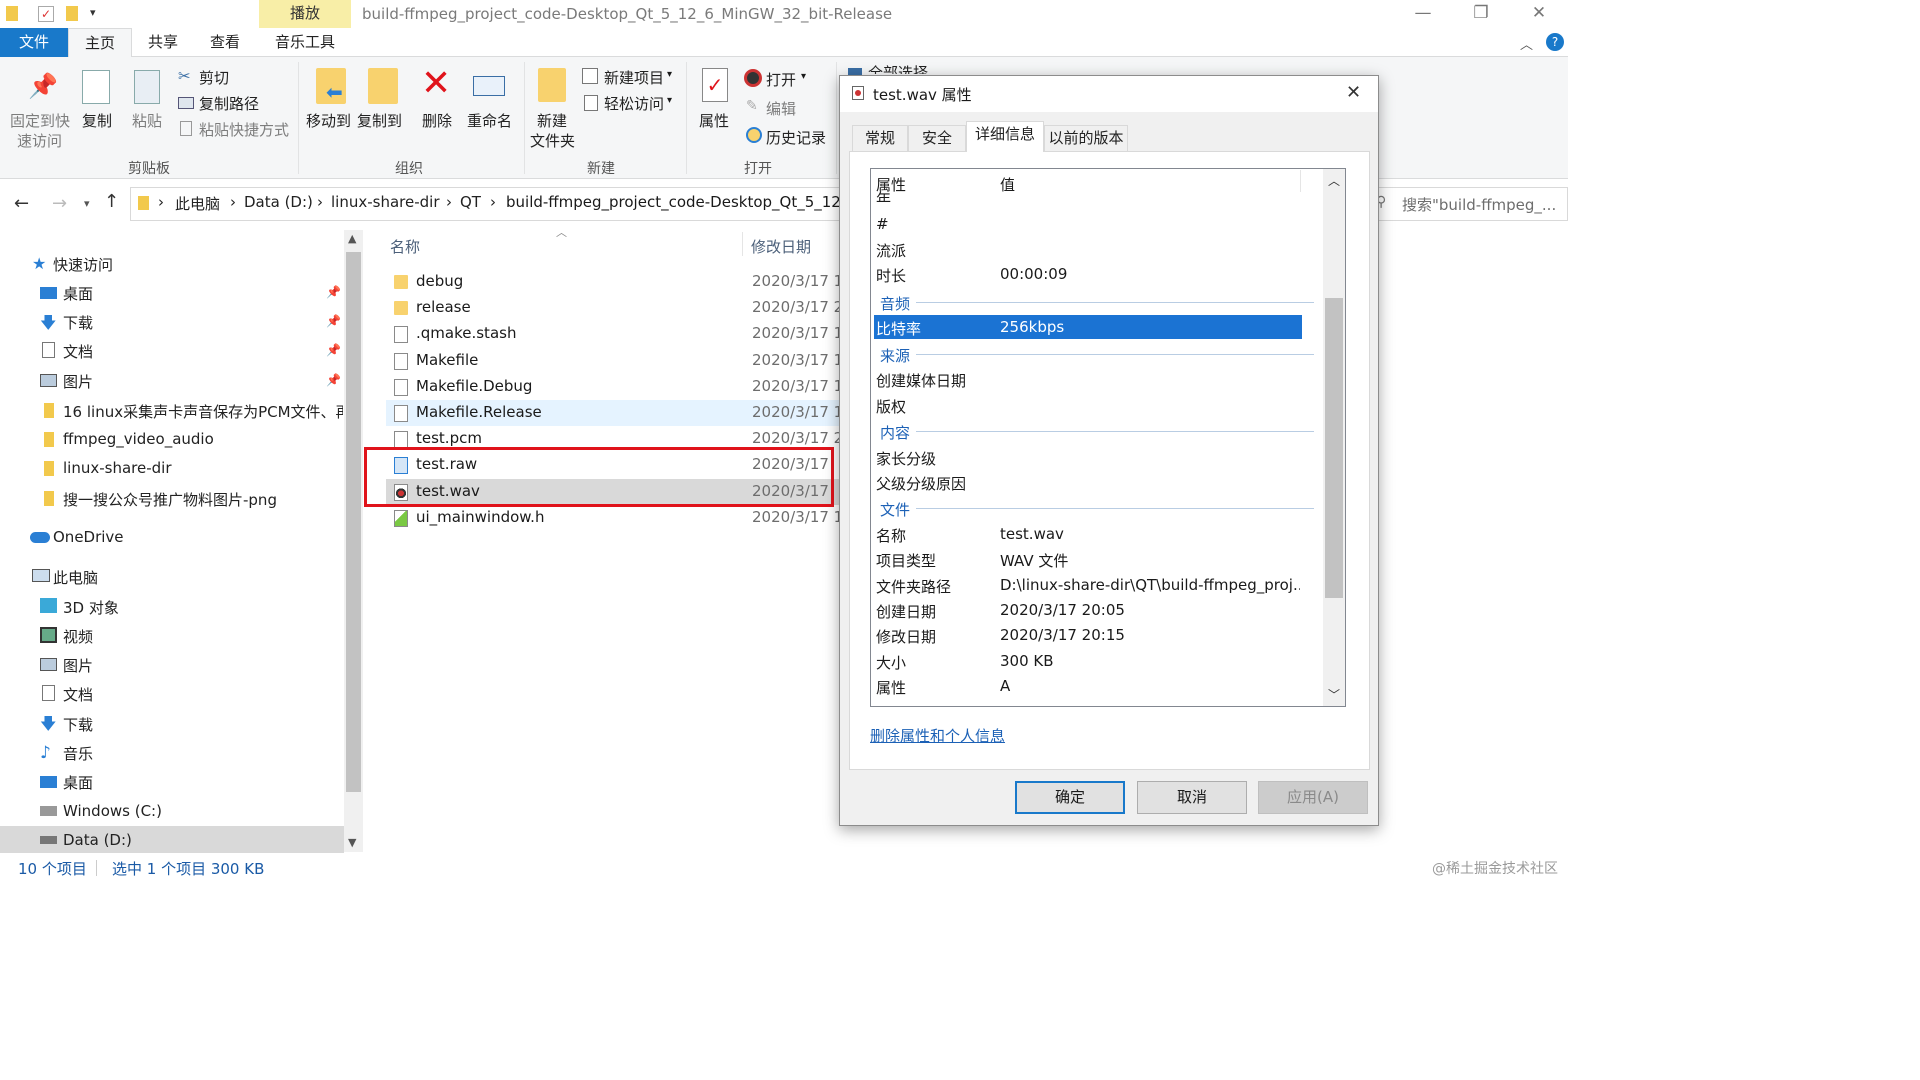 The width and height of the screenshot is (1920, 1080). I want to click on back-arrow-icon: ←, so click(21, 203).